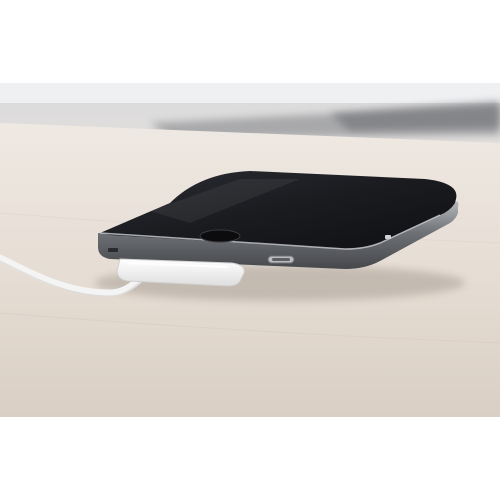 The image size is (500, 500). What do you see at coordinates (281, 259) in the screenshot?
I see `port-grille-inner` at bounding box center [281, 259].